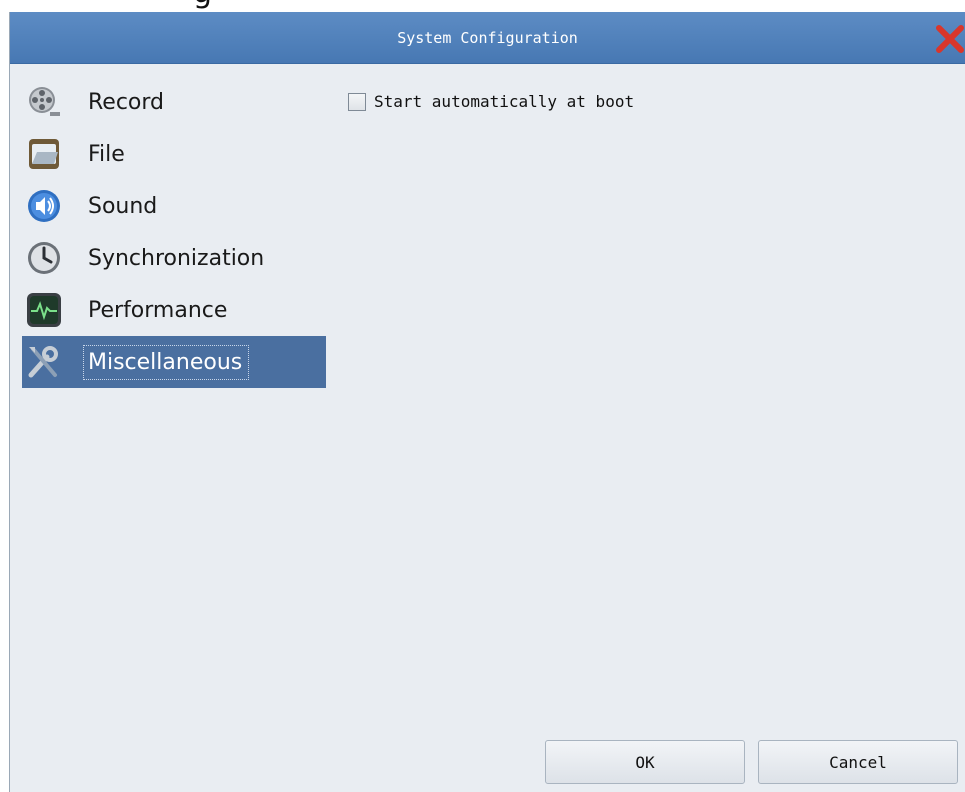 The height and width of the screenshot is (792, 965). What do you see at coordinates (123, 206) in the screenshot?
I see `sidebar-item-label: Sound` at bounding box center [123, 206].